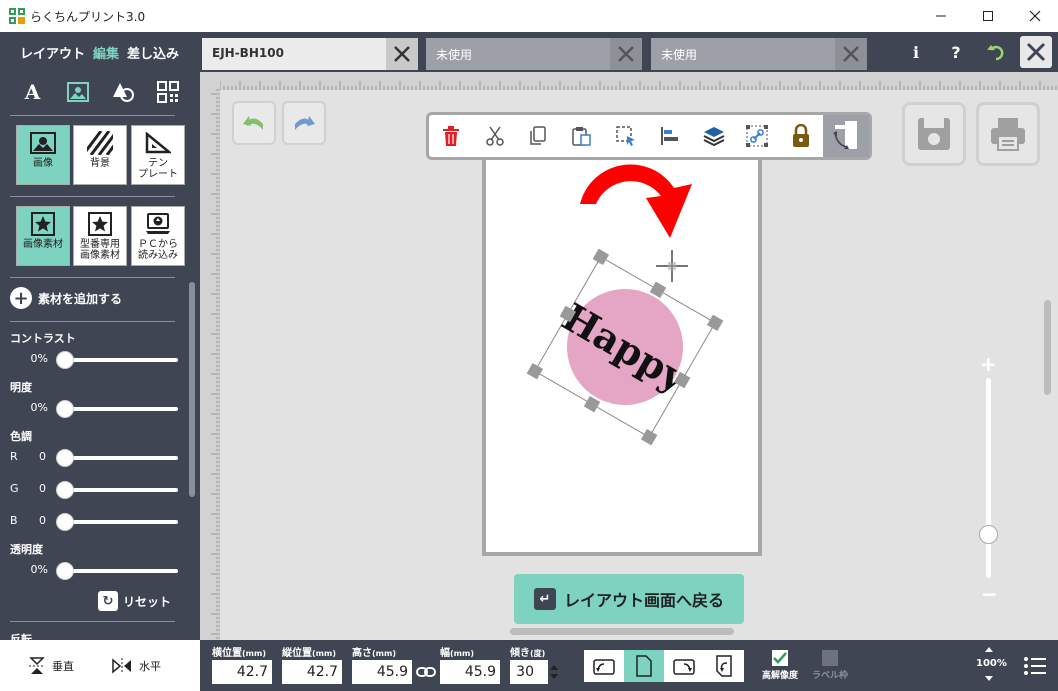 This screenshot has height=691, width=1058. What do you see at coordinates (158, 143) in the screenshot?
I see `ruler-triangle-icon` at bounding box center [158, 143].